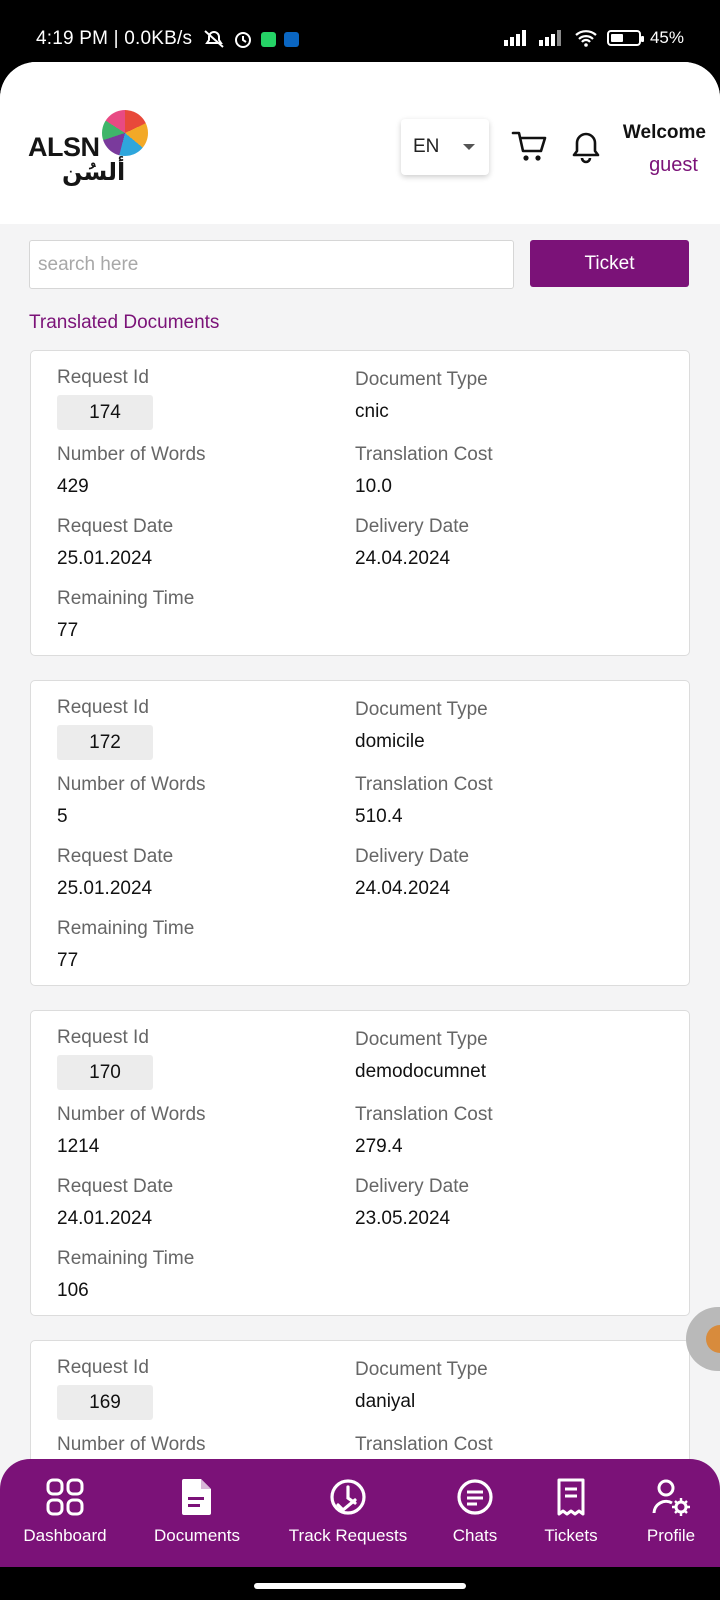 The height and width of the screenshot is (1600, 720). I want to click on nav-label: Profile, so click(671, 1535).